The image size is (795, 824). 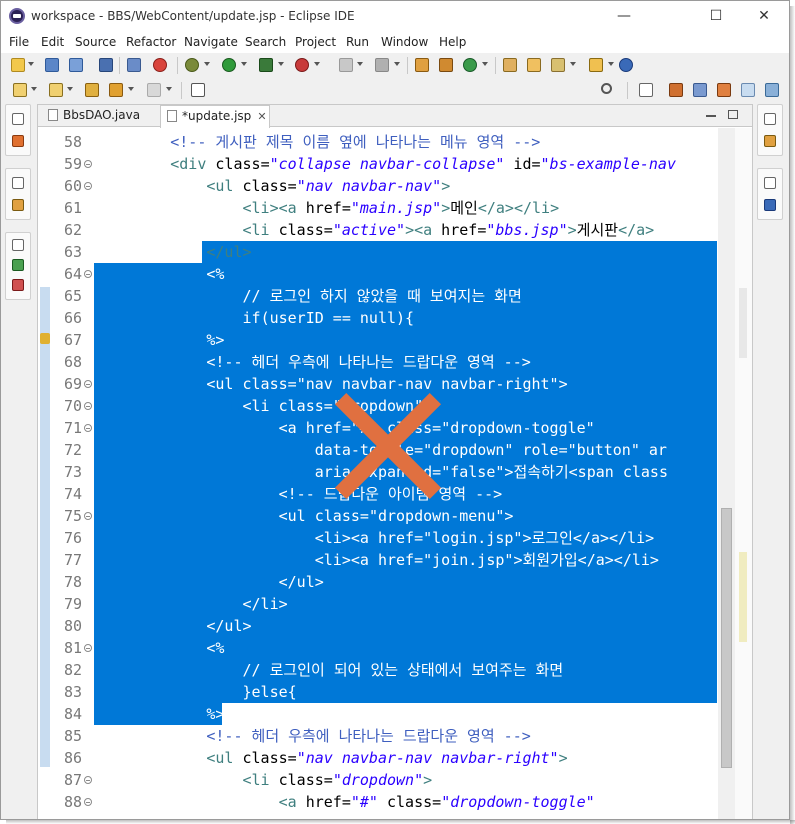 What do you see at coordinates (558, 65) in the screenshot?
I see `search-tool-icon` at bounding box center [558, 65].